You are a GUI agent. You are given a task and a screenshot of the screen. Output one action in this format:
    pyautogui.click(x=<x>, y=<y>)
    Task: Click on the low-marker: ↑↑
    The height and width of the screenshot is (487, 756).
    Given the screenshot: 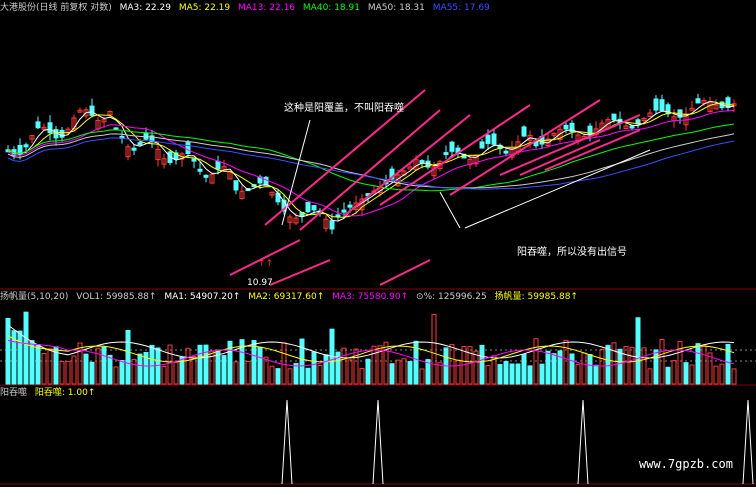 What is the action you would take?
    pyautogui.click(x=266, y=264)
    